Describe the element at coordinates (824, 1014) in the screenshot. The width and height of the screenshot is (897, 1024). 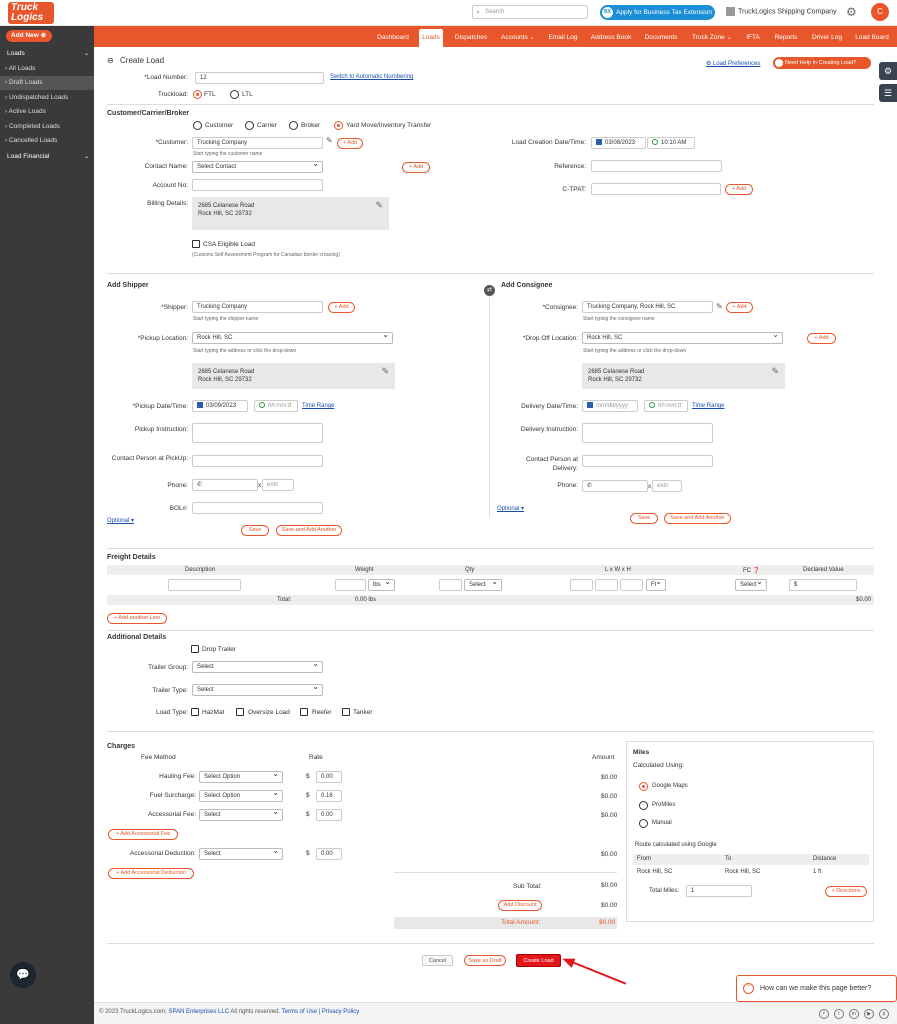
I see `facebook-icon: f` at that location.